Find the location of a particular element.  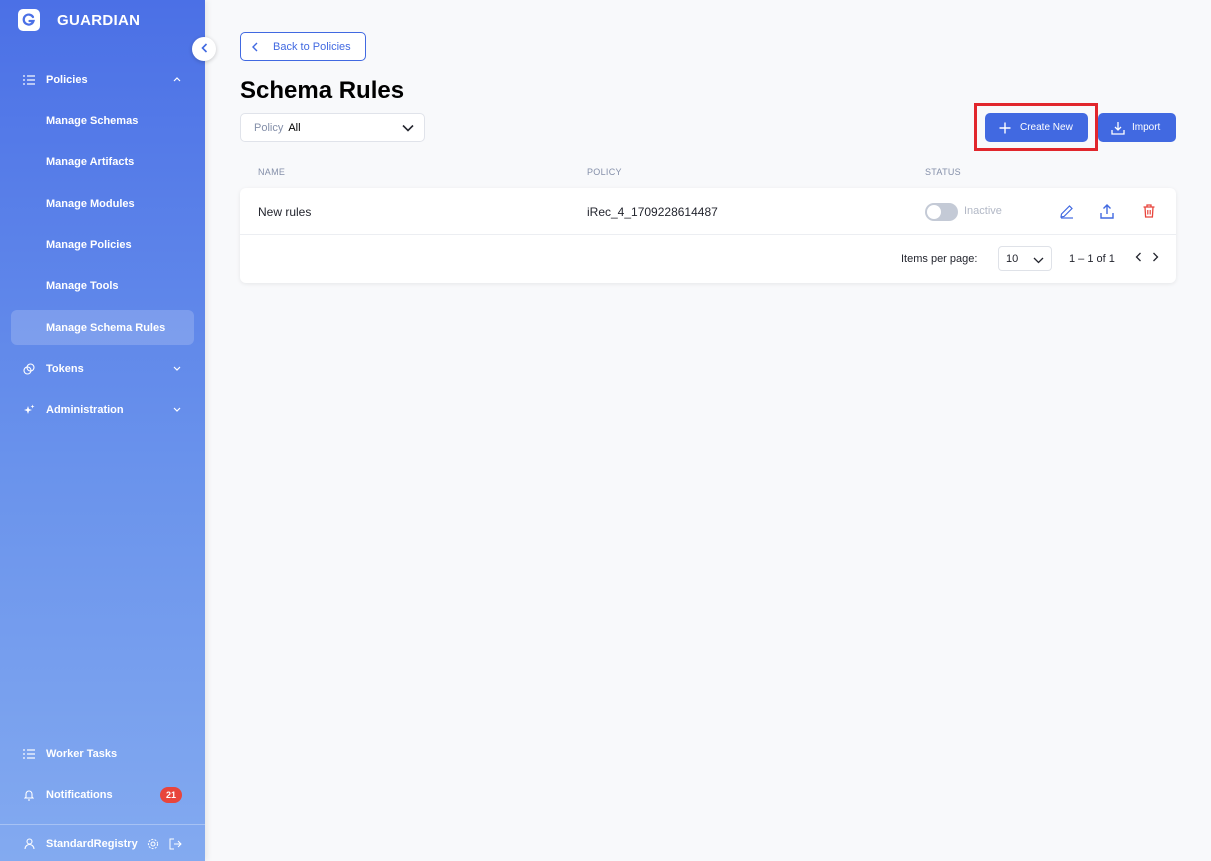

page-size-value: 10 is located at coordinates (1012, 259).